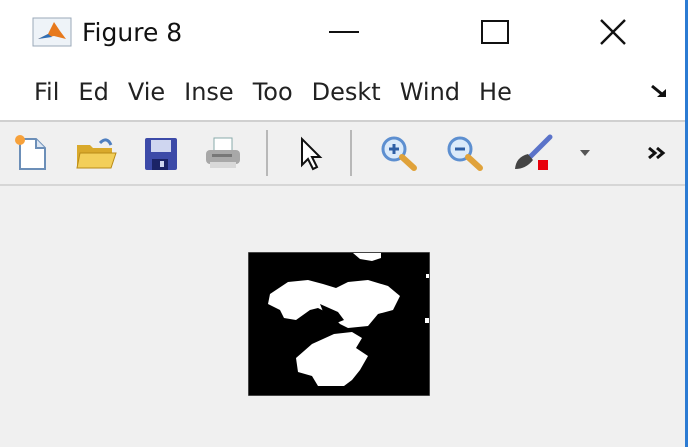 The width and height of the screenshot is (688, 447). What do you see at coordinates (657, 153) in the screenshot?
I see `overflow-chevron-icon` at bounding box center [657, 153].